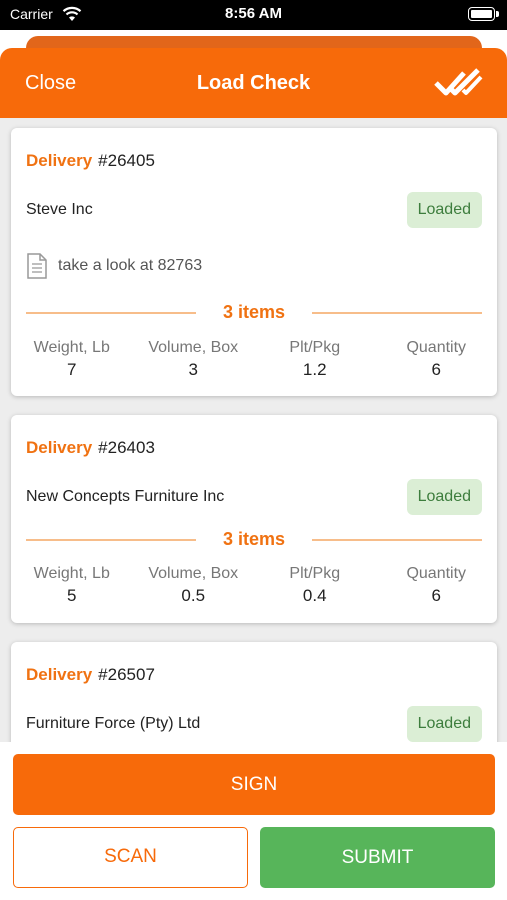 The height and width of the screenshot is (900, 507). What do you see at coordinates (37, 266) in the screenshot?
I see `document-icon` at bounding box center [37, 266].